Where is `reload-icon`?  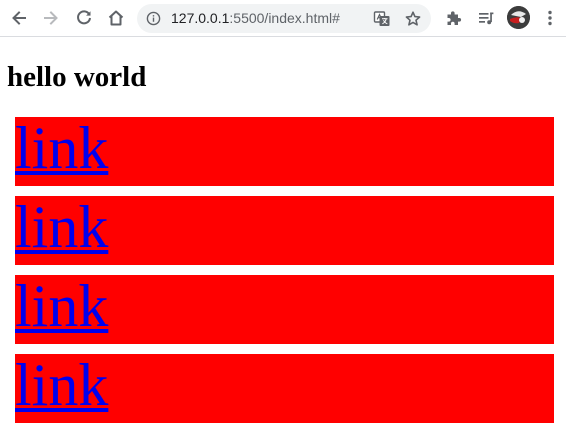 reload-icon is located at coordinates (84, 17).